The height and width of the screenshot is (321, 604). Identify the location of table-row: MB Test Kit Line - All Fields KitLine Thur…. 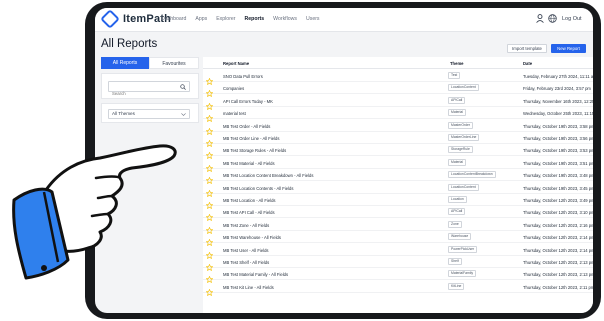
(398, 289).